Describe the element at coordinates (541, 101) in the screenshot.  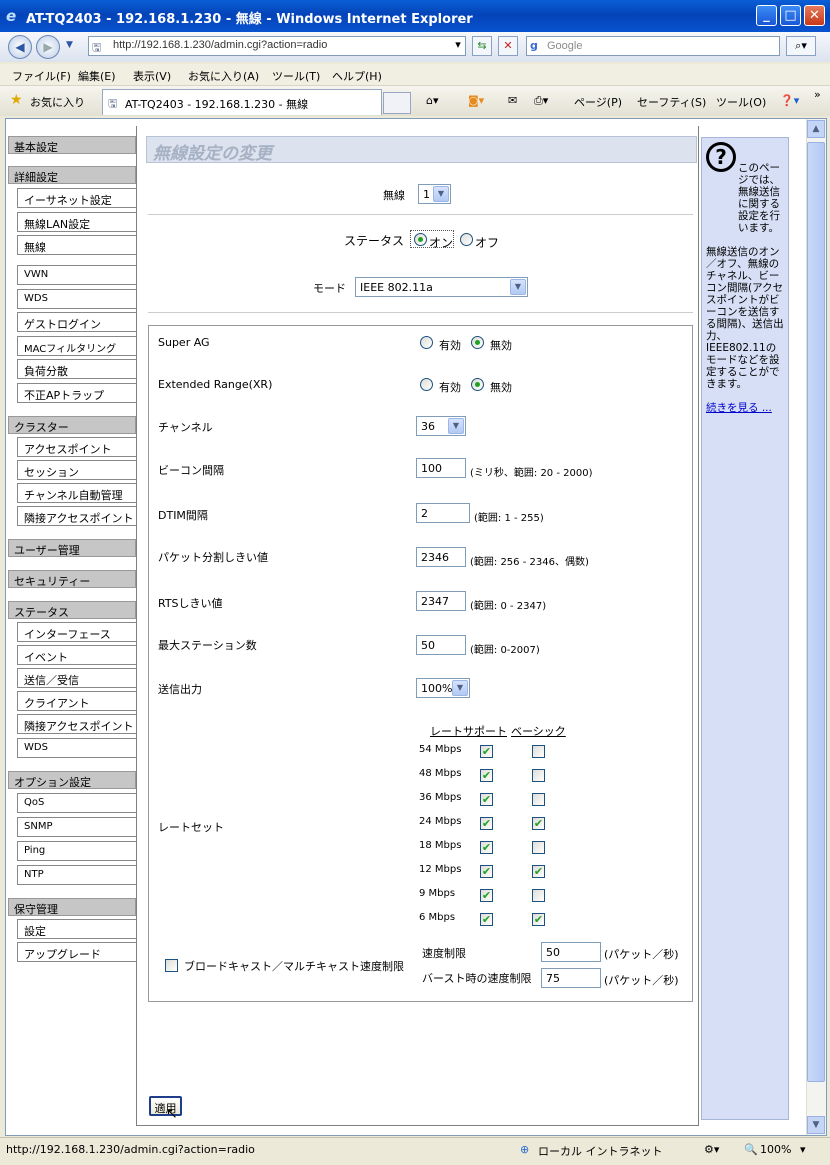
I see `print-icon: ⎙▾` at that location.